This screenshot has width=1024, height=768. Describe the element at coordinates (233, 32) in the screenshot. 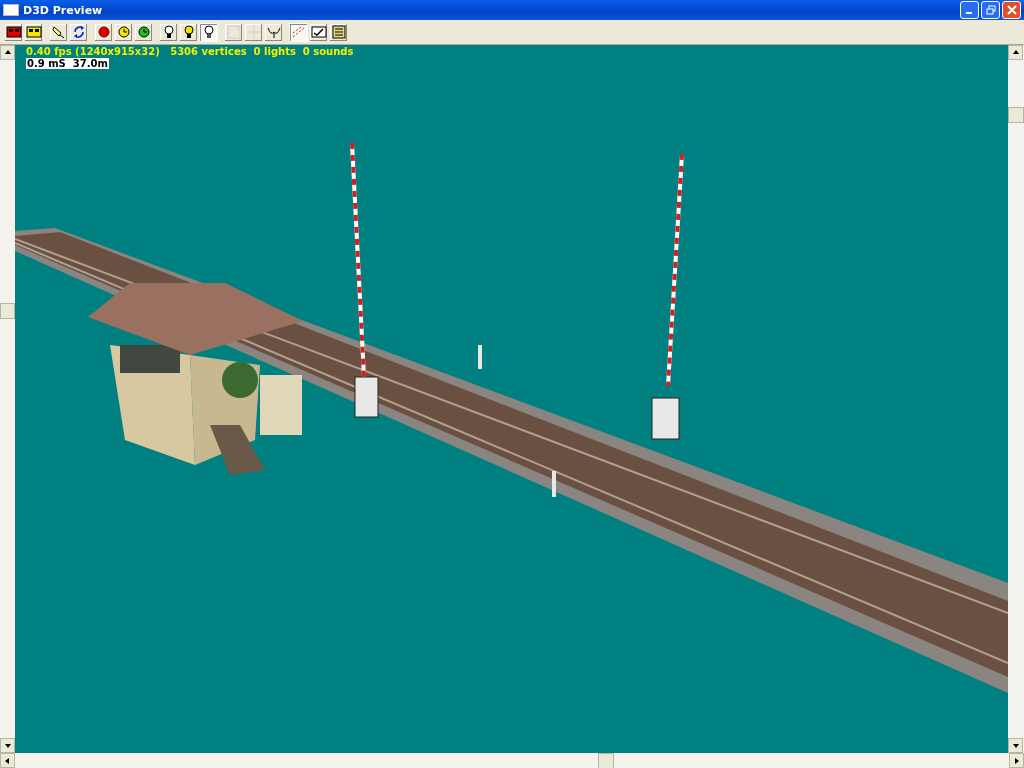

I see `frame-icon` at that location.